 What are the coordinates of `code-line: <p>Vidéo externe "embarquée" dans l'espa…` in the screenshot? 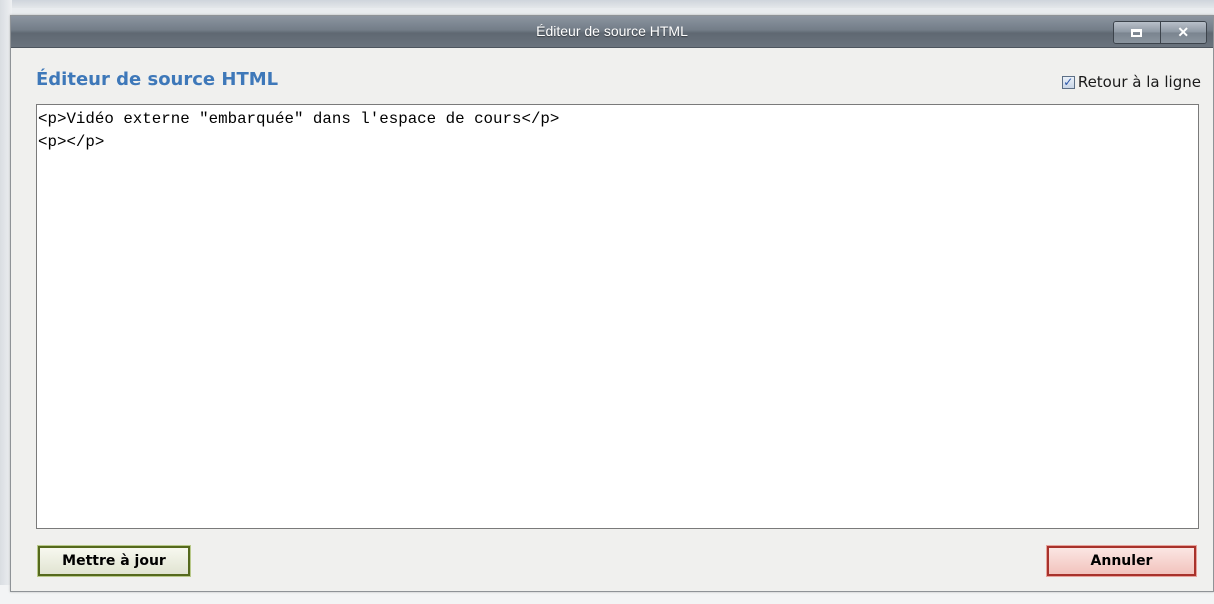 It's located at (299, 119).